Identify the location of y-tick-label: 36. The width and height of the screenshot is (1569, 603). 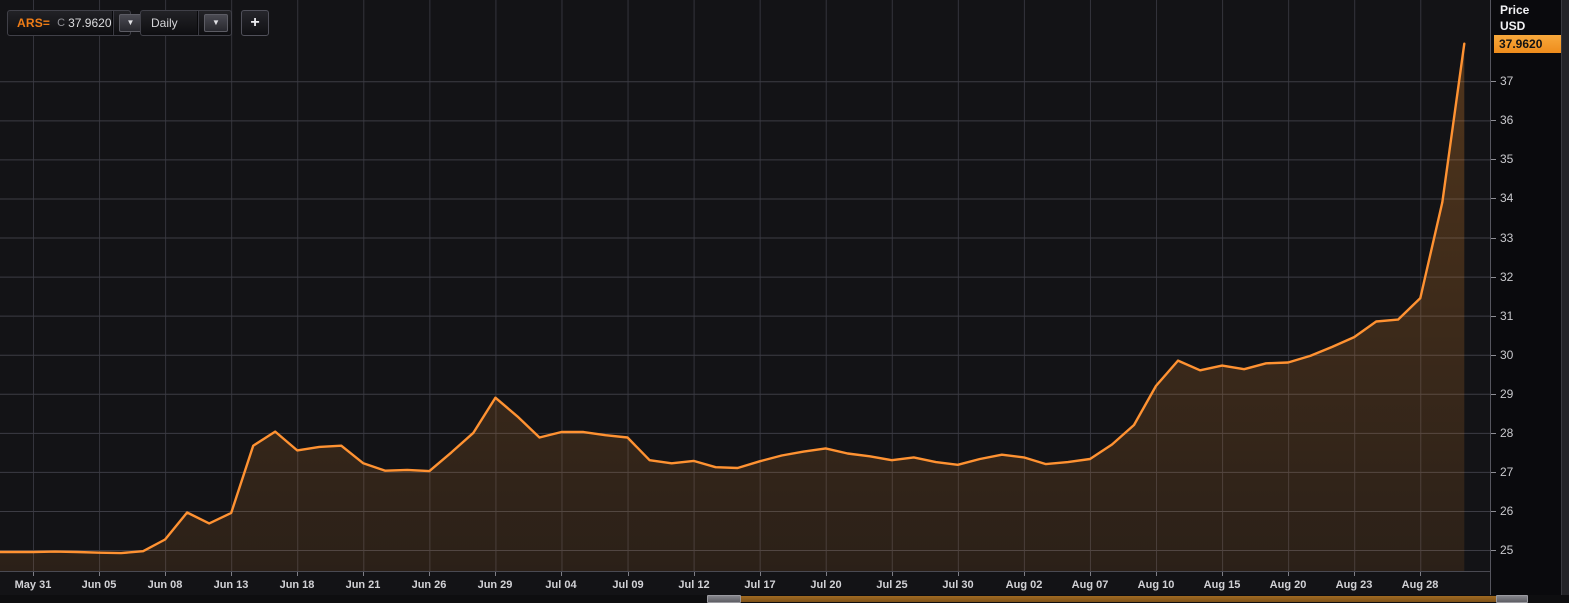
(1507, 120).